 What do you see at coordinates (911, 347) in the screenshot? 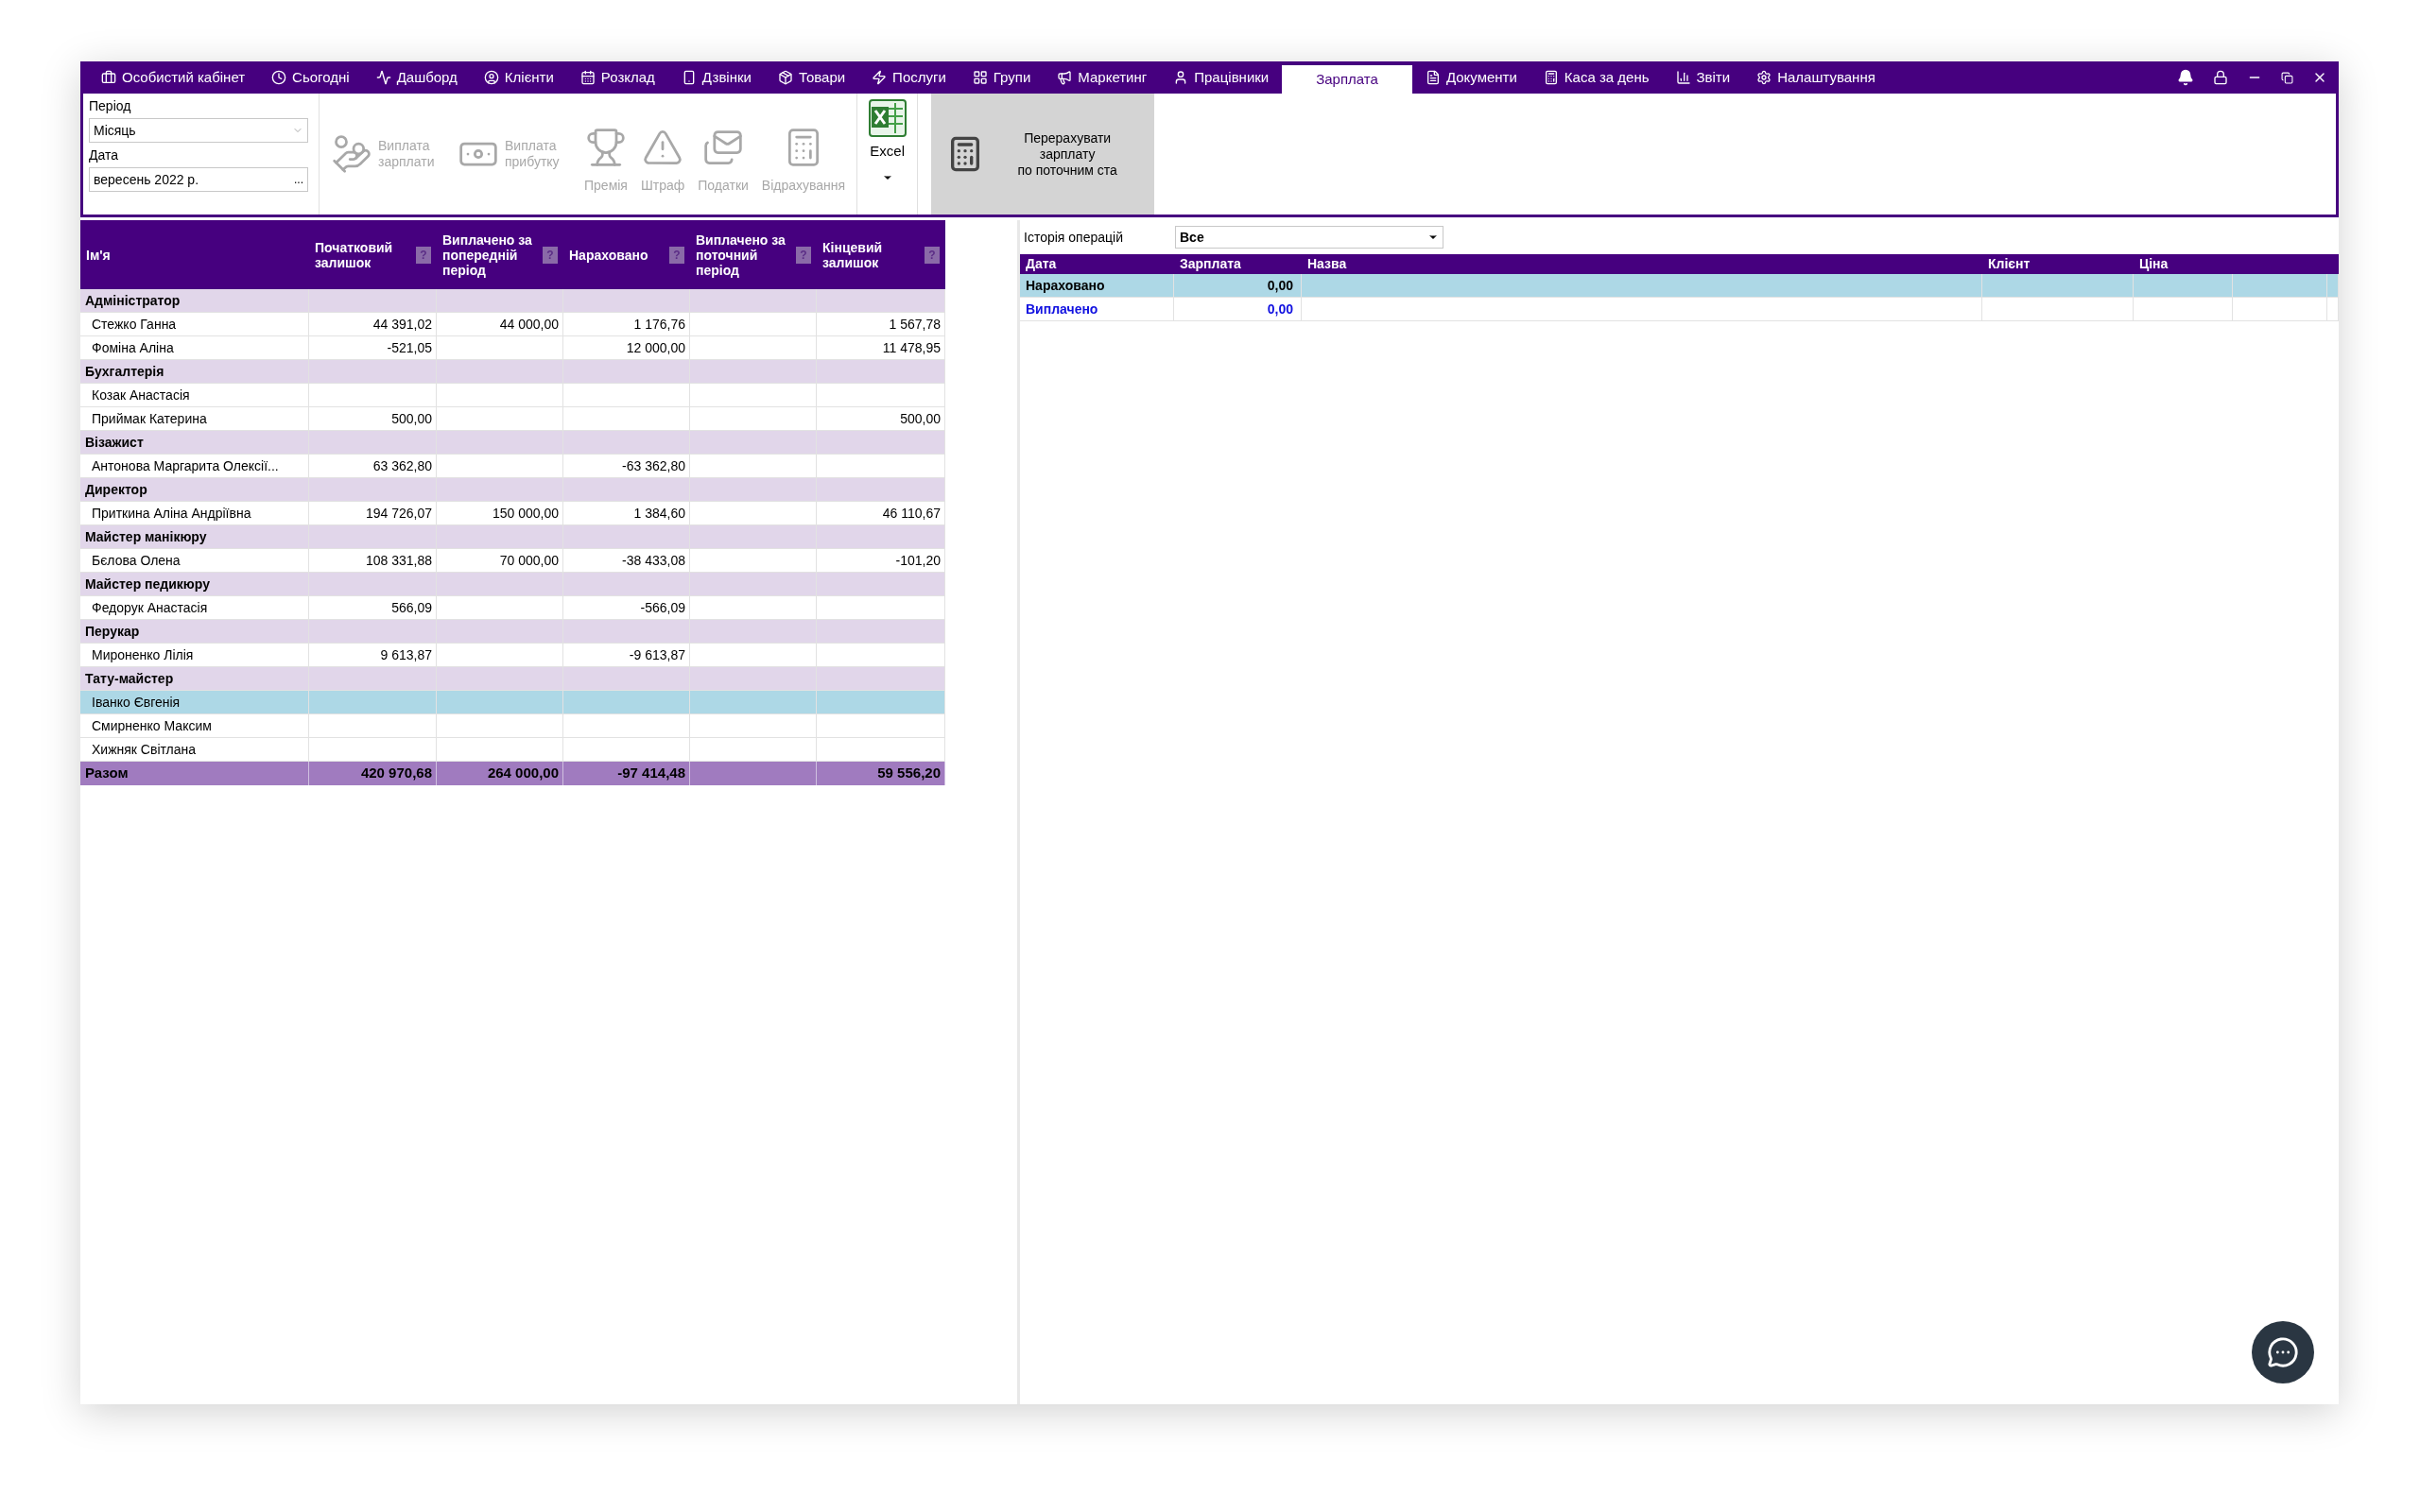
I see `amount-cell-text: 11 478,95` at bounding box center [911, 347].